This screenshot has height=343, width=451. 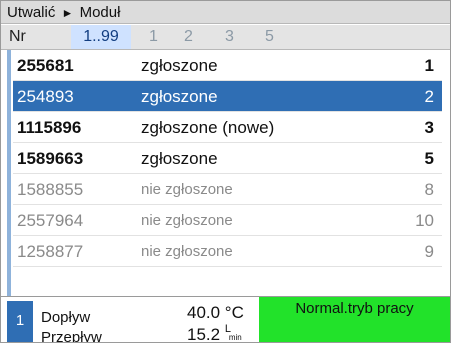 What do you see at coordinates (229, 37) in the screenshot?
I see `tab-3: 3` at bounding box center [229, 37].